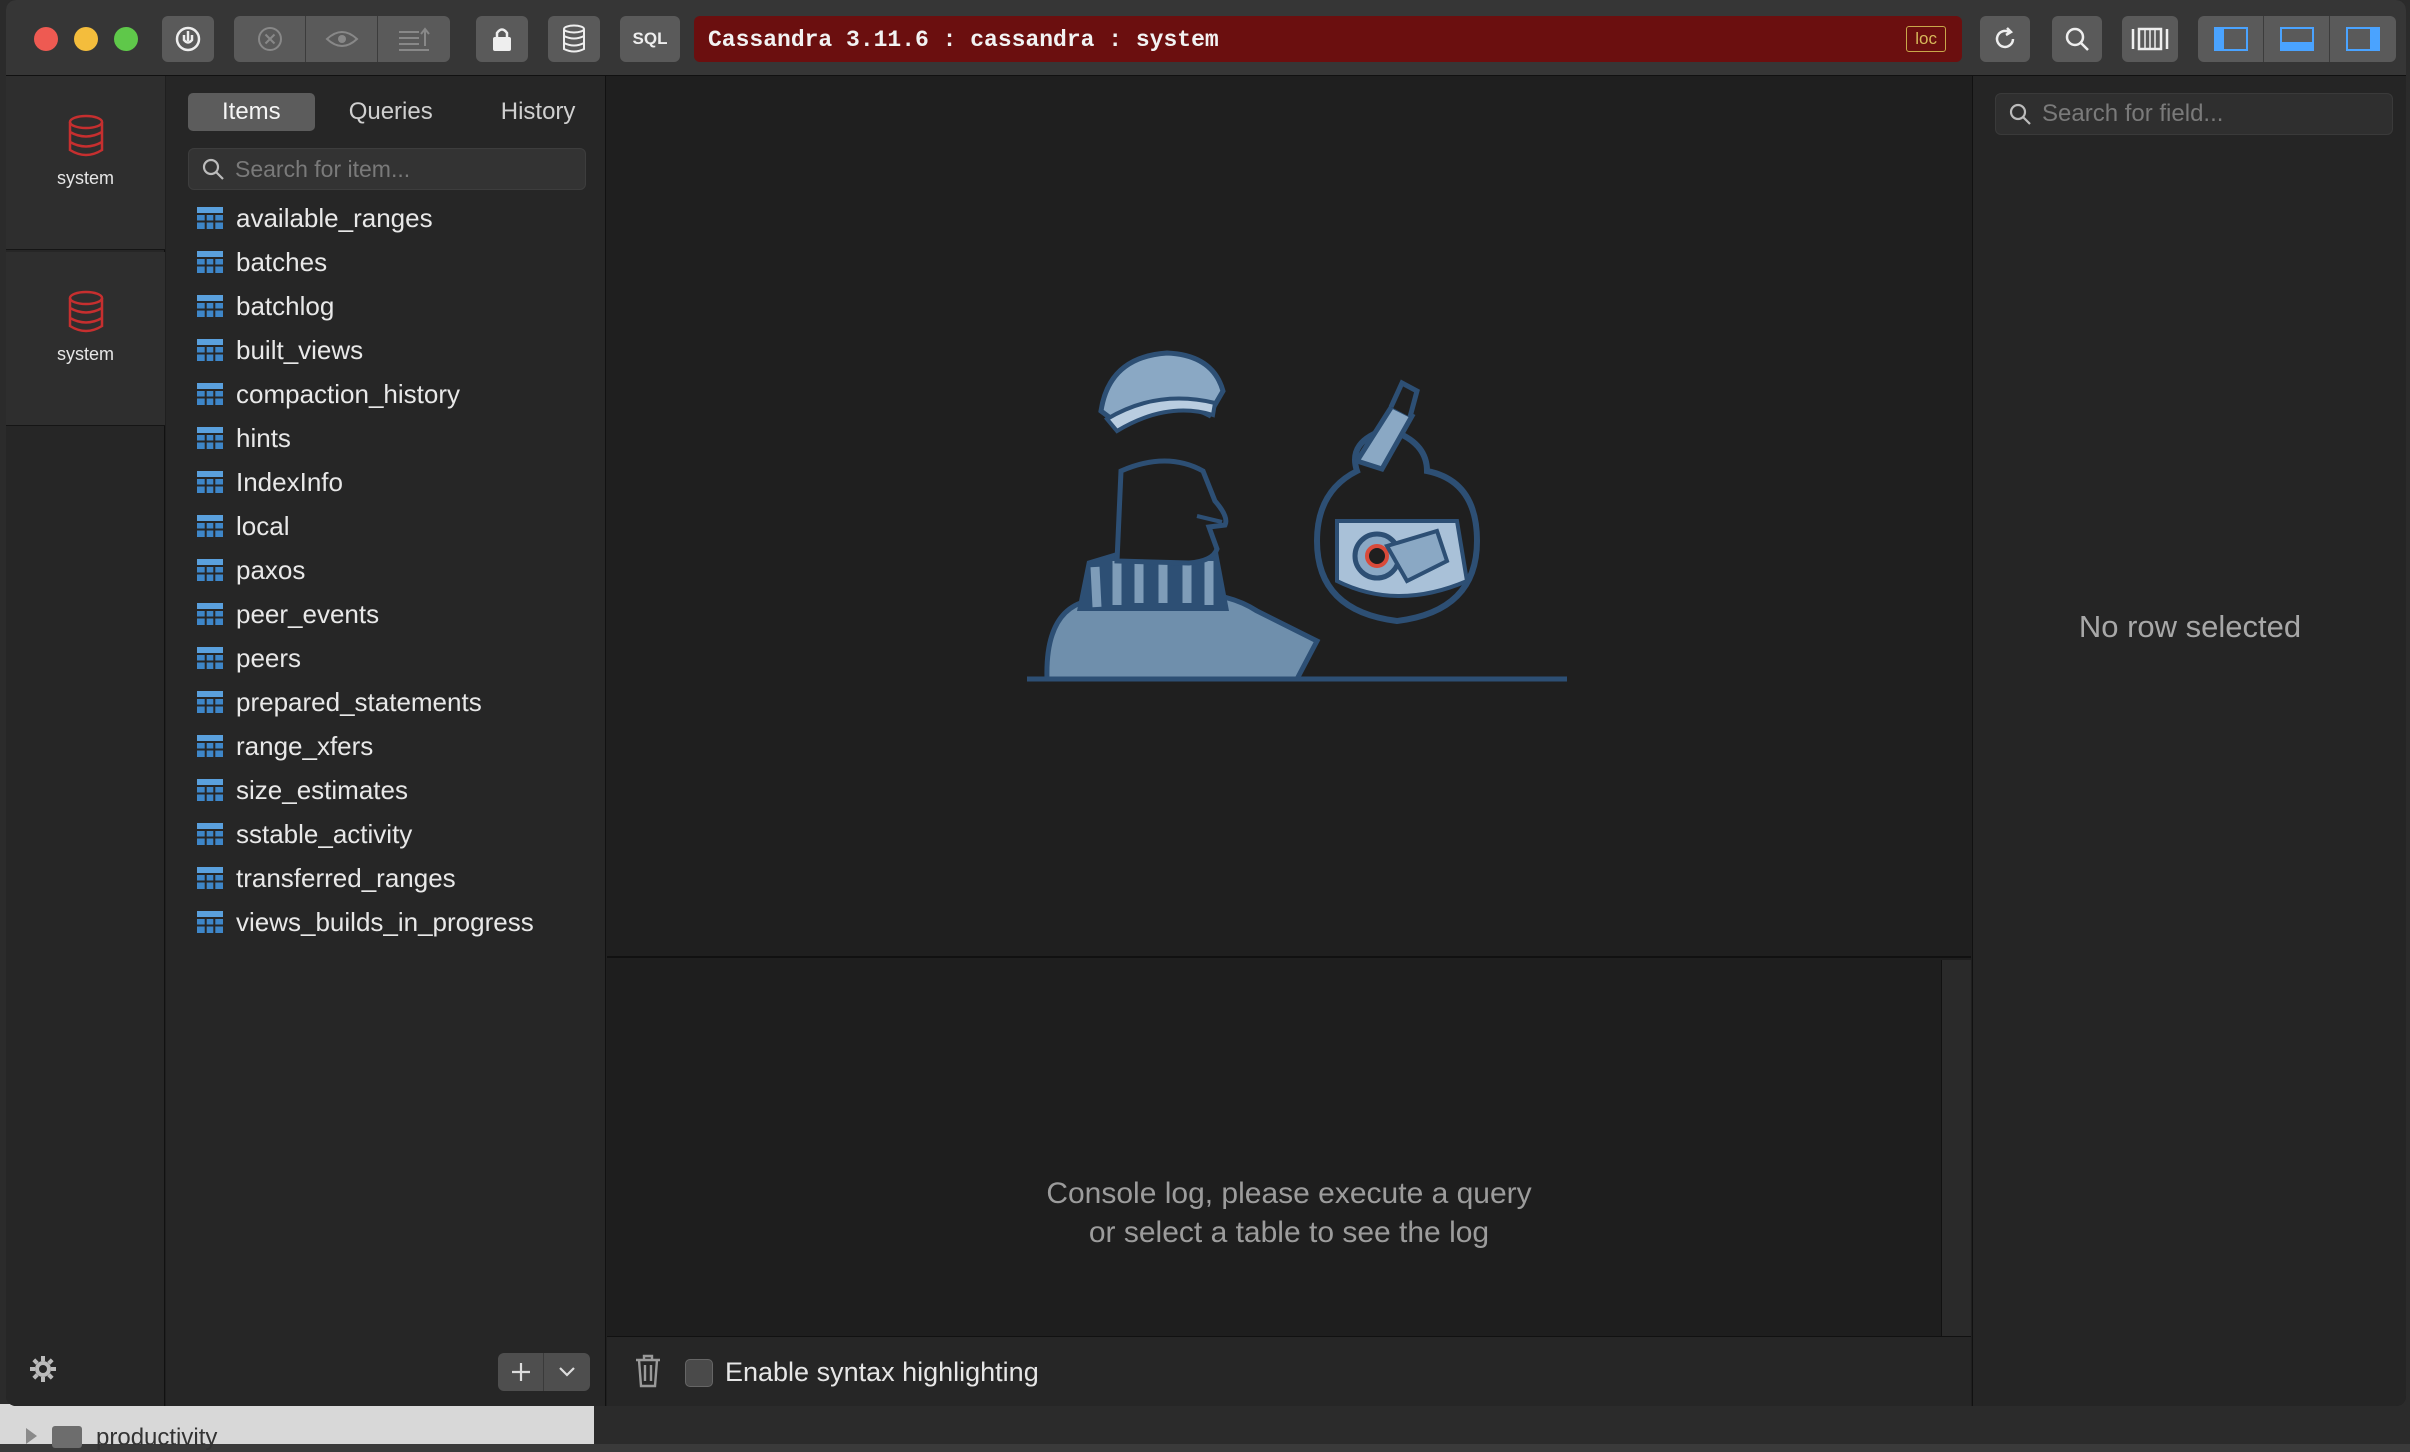  I want to click on trash-icon, so click(648, 1371).